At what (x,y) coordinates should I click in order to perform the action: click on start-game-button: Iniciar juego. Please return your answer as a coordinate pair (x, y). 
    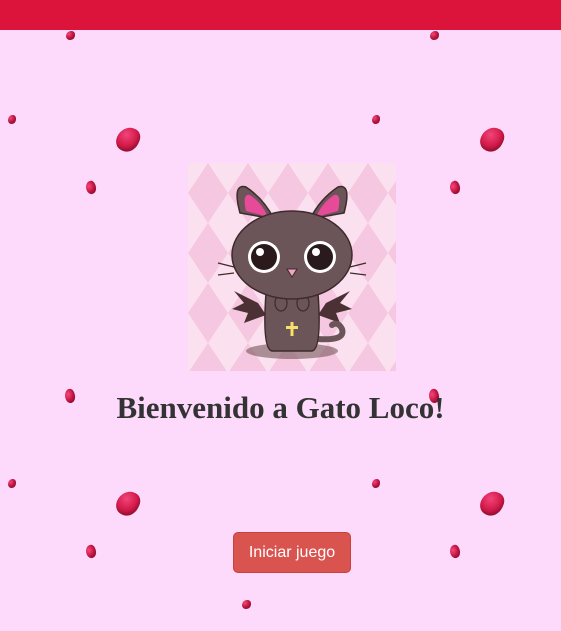
    Looking at the image, I should click on (292, 552).